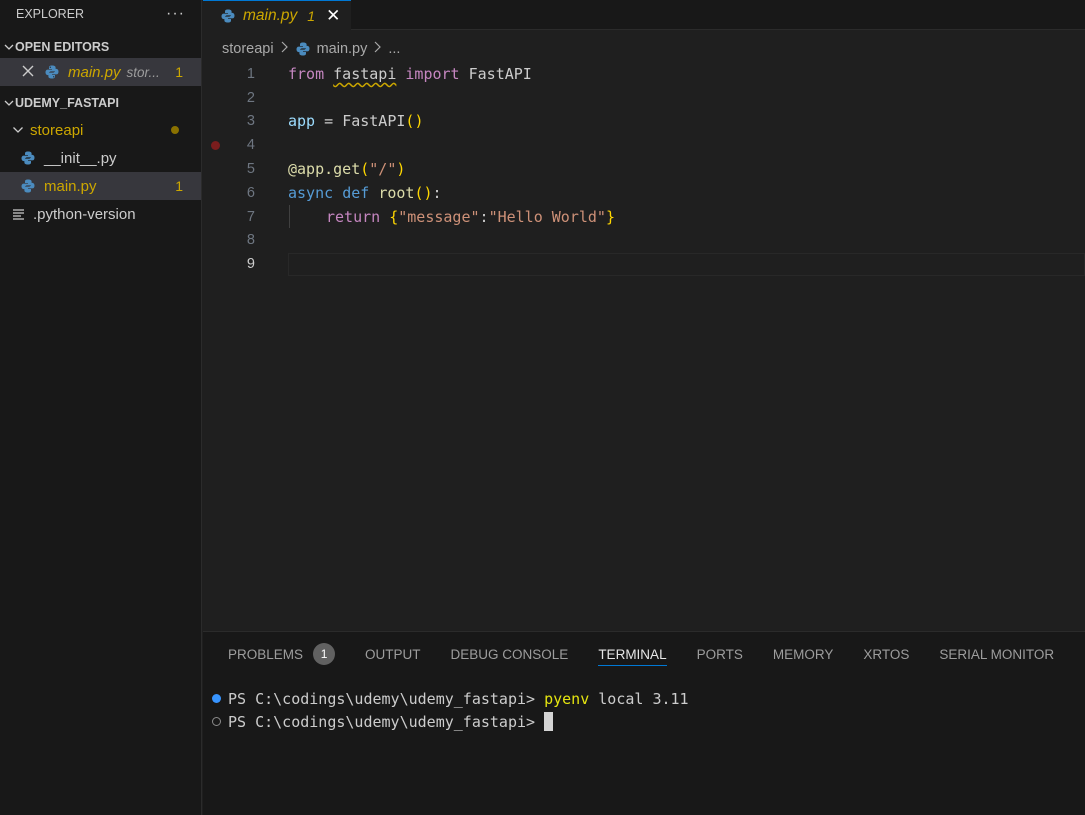 This screenshot has height=815, width=1085. I want to click on line-number: 8, so click(250, 240).